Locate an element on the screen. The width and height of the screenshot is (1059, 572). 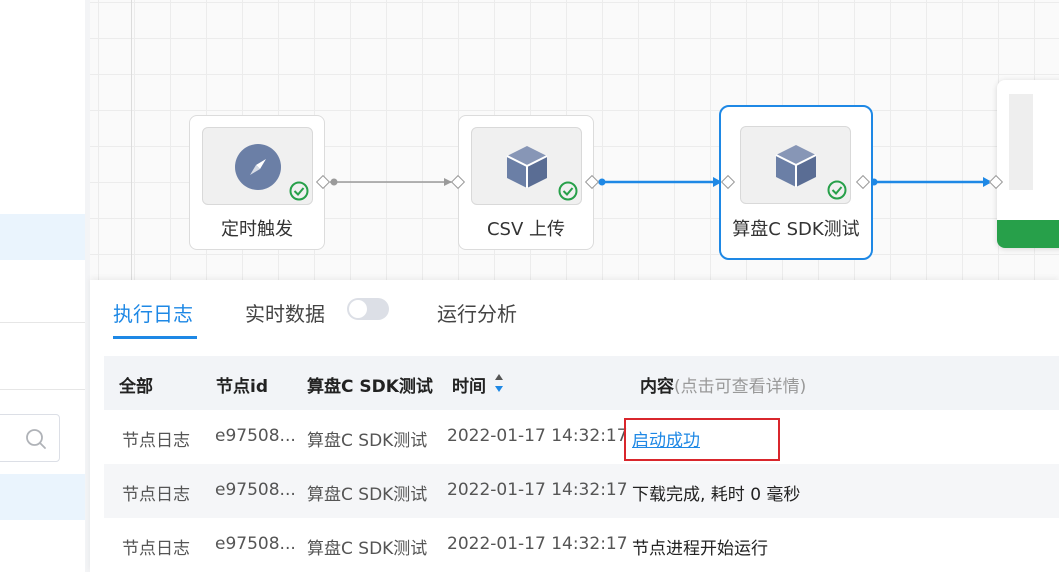
header-content-hint: (点击可查看详情) is located at coordinates (740, 387).